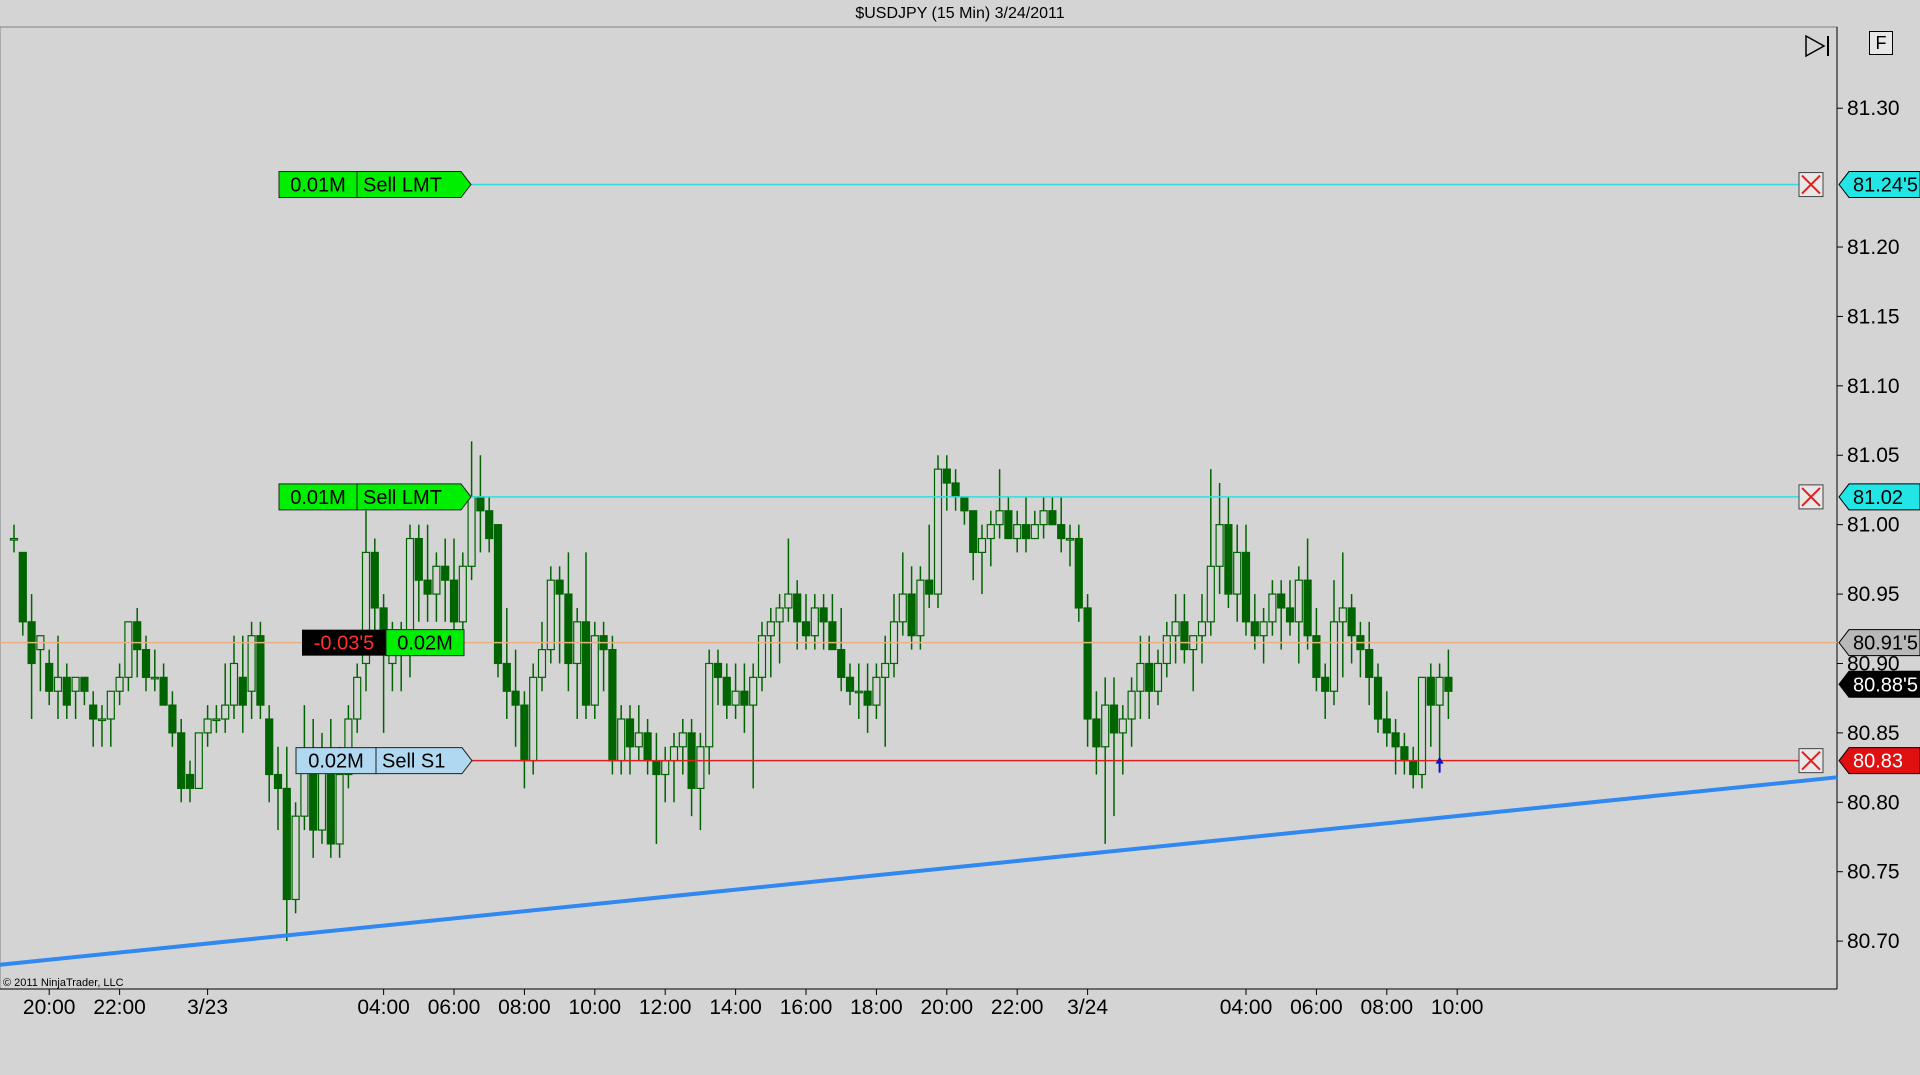 The height and width of the screenshot is (1075, 1920). I want to click on order-price: 81.24'5, so click(1885, 186).